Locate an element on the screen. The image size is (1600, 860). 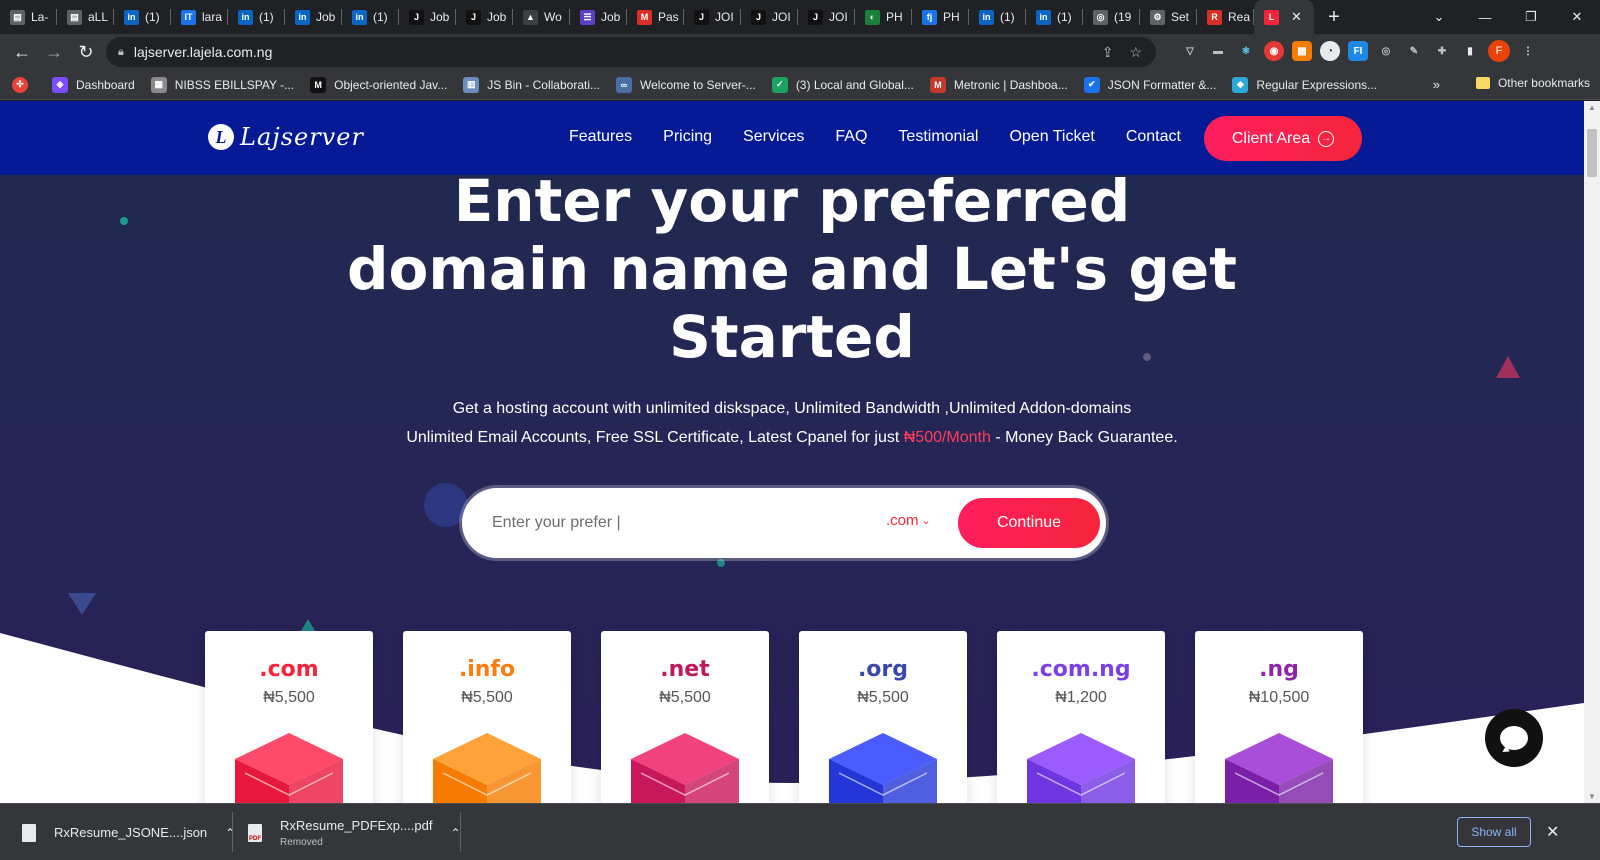
pdf-file-icon: PDF is located at coordinates (255, 832).